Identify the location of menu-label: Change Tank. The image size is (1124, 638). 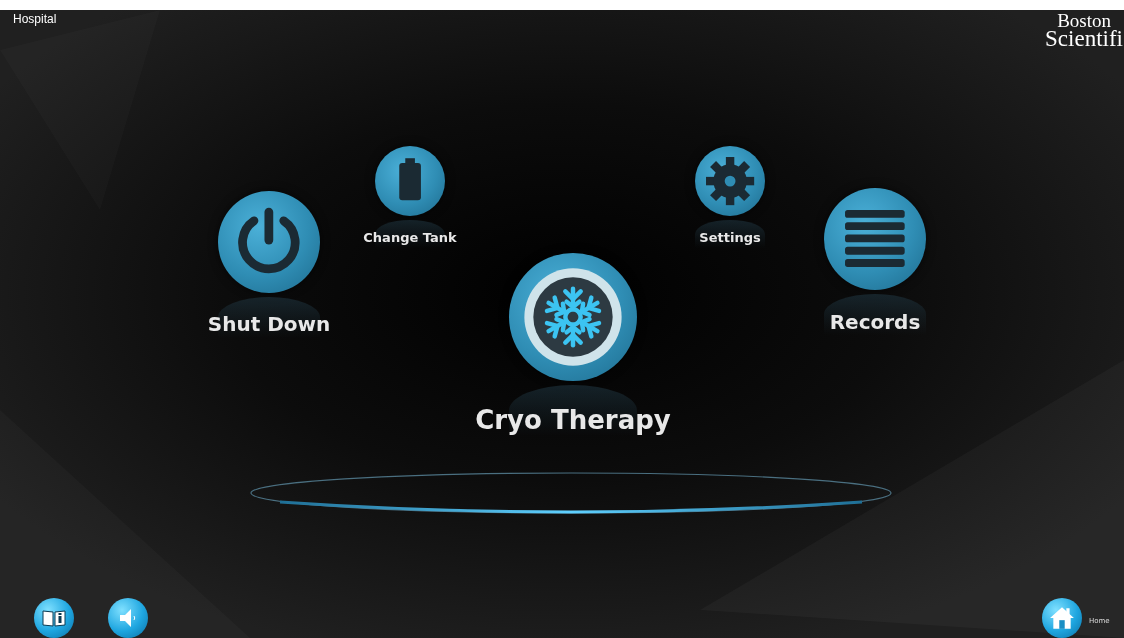
(410, 237).